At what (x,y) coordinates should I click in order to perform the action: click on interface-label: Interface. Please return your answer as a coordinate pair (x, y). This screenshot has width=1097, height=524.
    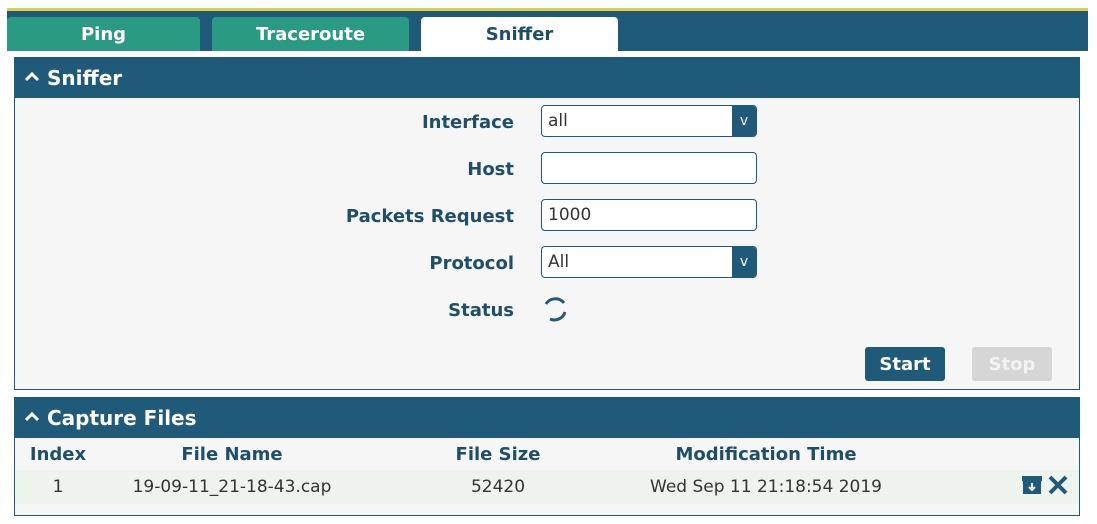
    Looking at the image, I should click on (467, 122).